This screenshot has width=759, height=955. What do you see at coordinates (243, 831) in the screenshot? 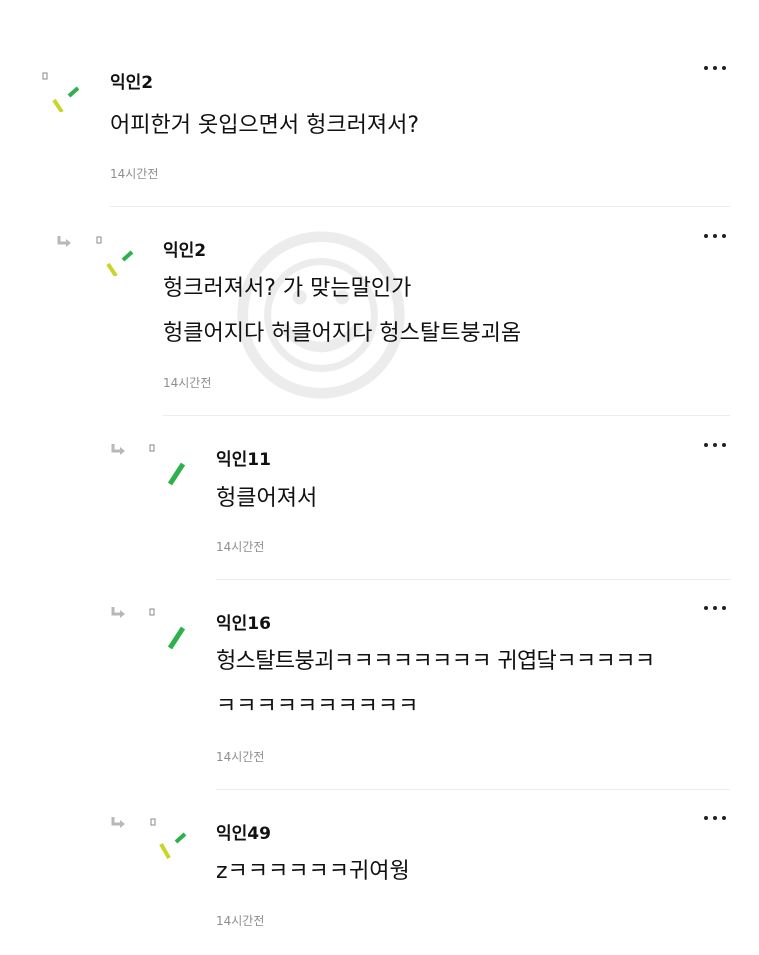
I see `comment-author: 익인49` at bounding box center [243, 831].